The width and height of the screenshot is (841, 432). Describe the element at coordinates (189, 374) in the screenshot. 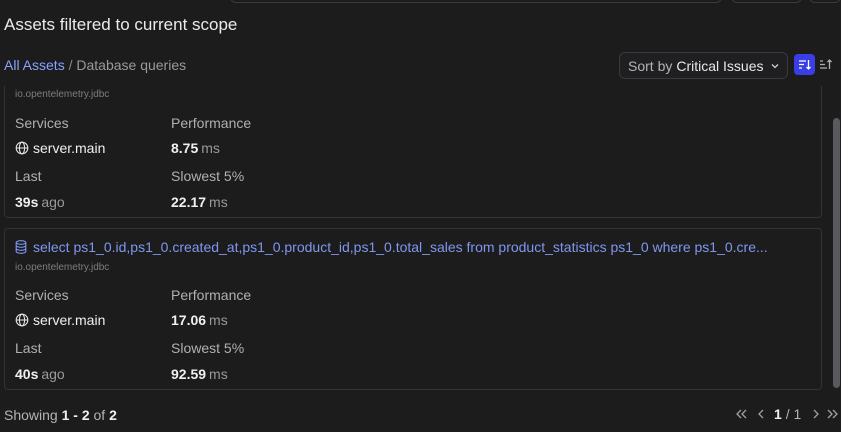

I see `slowest-number: 92.59` at that location.